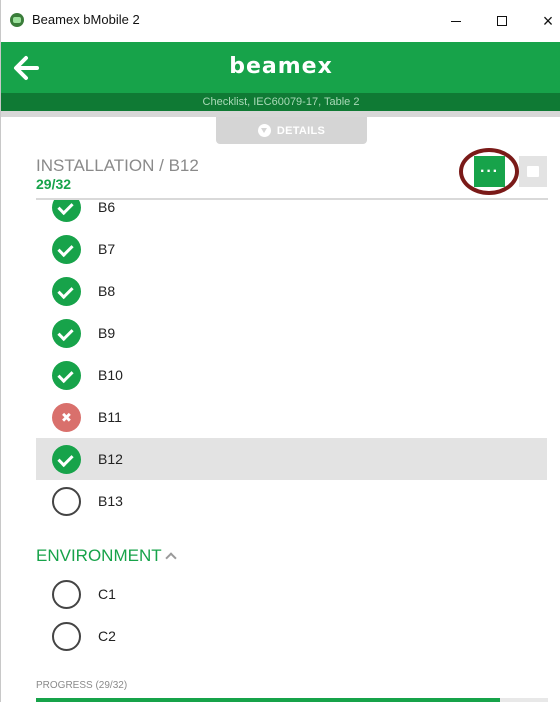 The width and height of the screenshot is (560, 702). Describe the element at coordinates (54, 184) in the screenshot. I see `section-count: 29/32` at that location.